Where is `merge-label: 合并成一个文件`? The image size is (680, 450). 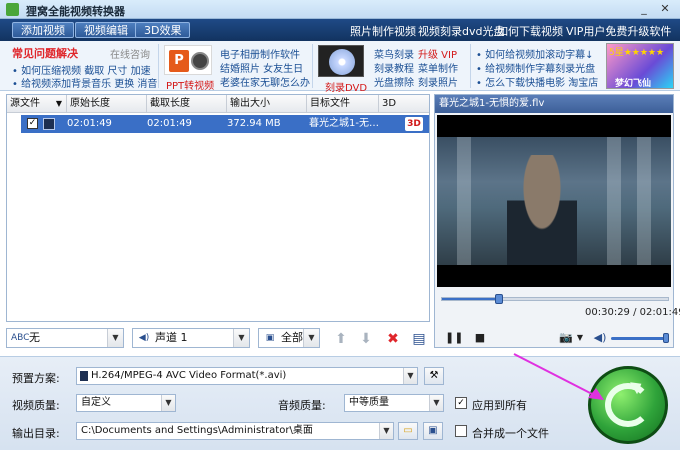
merge-label: 合并成一个文件 is located at coordinates (510, 433).